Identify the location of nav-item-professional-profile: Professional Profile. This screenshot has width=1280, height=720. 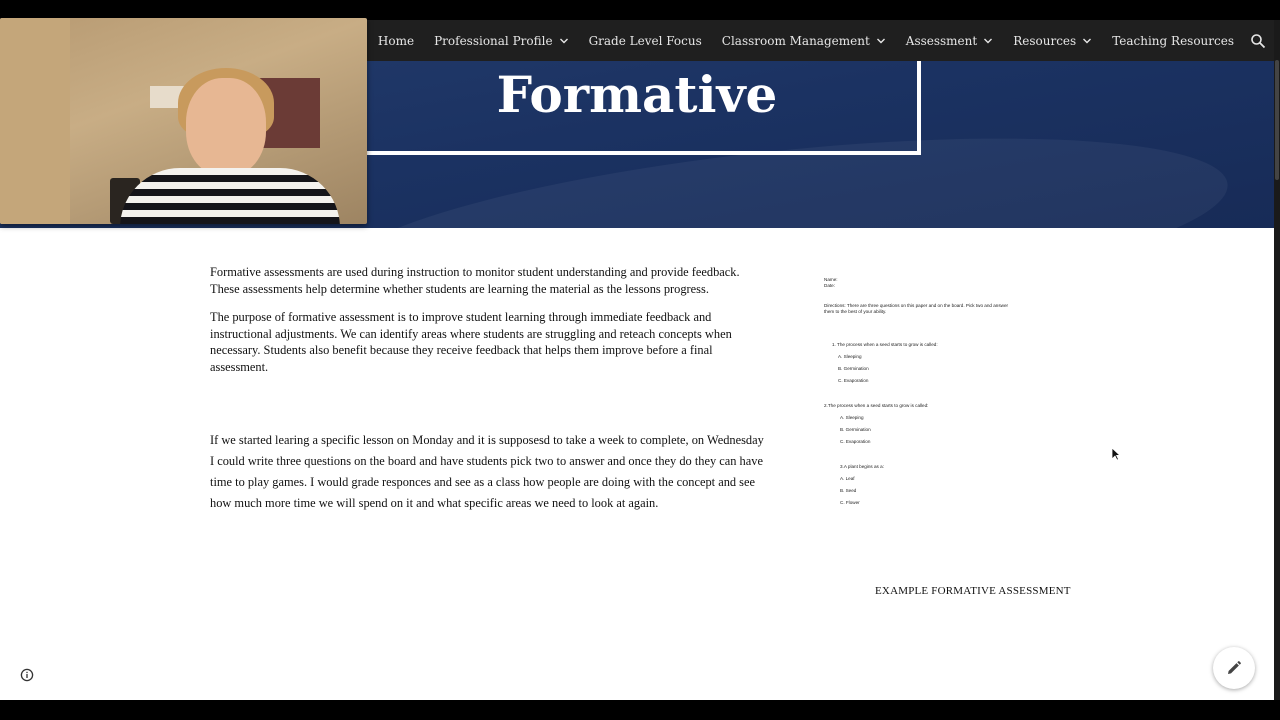
(501, 41).